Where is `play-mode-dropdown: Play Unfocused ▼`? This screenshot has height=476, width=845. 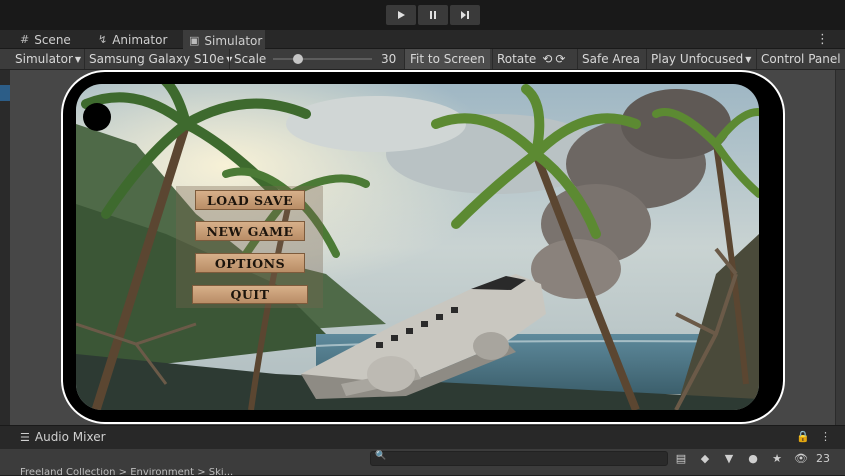
play-mode-dropdown: Play Unfocused ▼ is located at coordinates (700, 59).